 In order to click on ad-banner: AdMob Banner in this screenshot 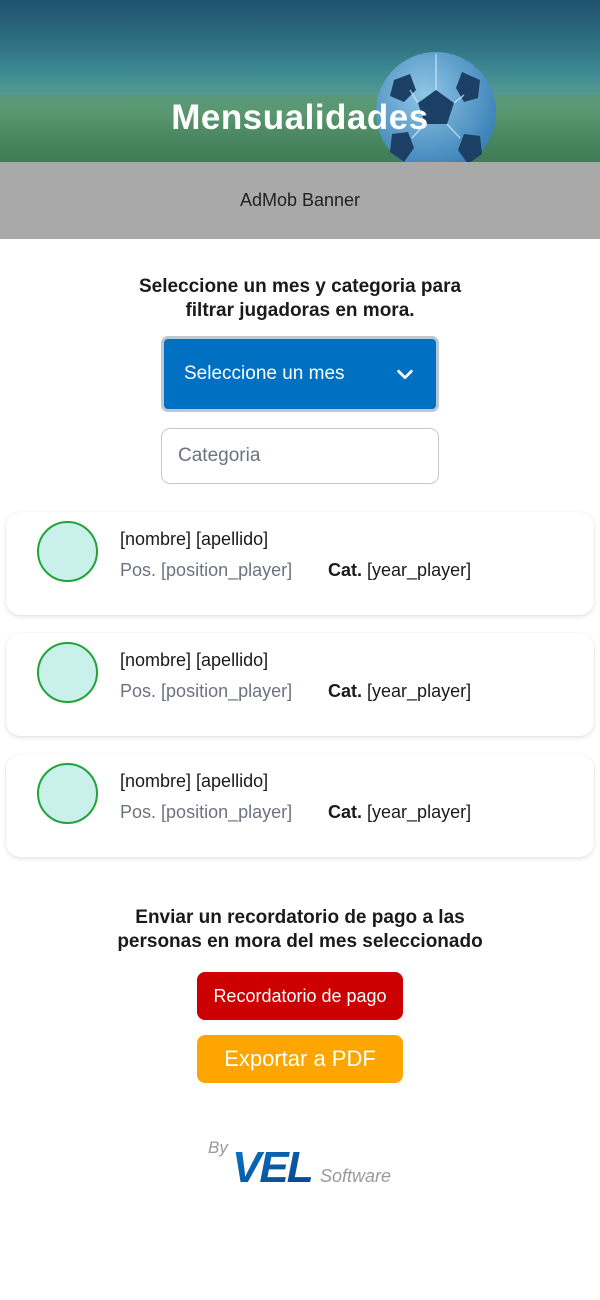, I will do `click(300, 200)`.